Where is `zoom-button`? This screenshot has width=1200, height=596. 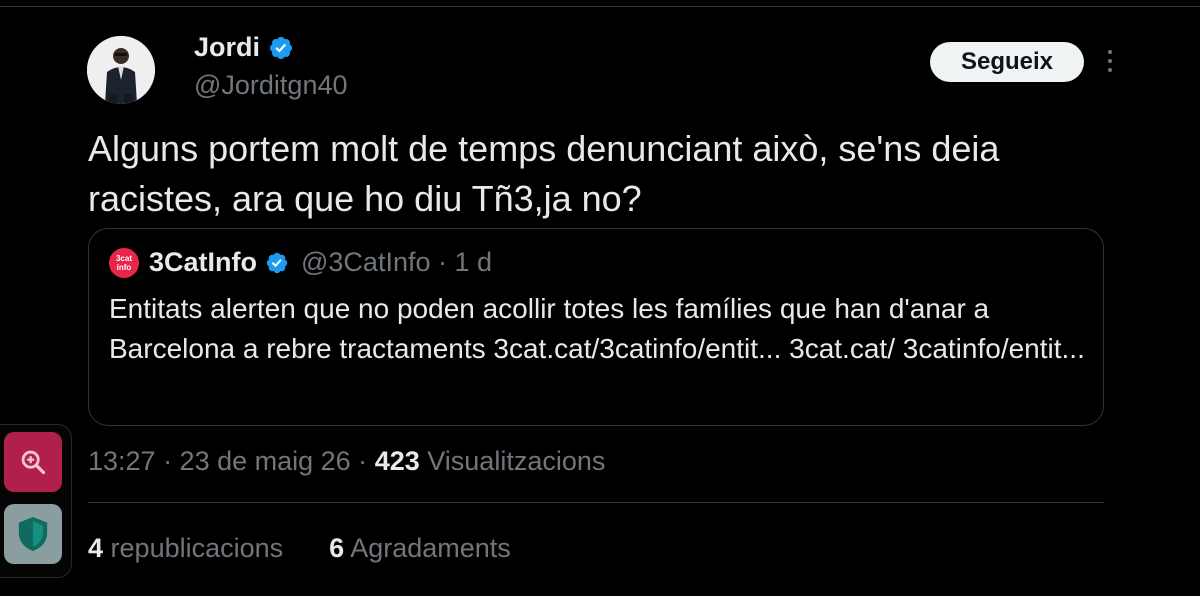
zoom-button is located at coordinates (33, 462).